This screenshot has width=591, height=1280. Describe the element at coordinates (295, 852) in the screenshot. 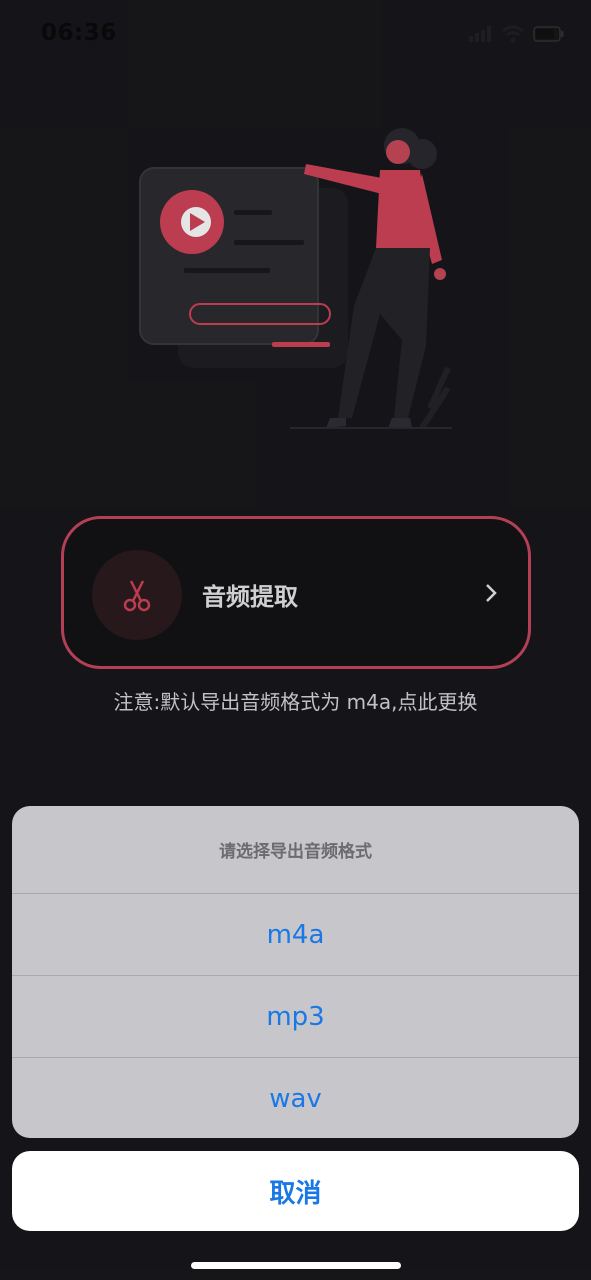

I see `sheet-title: 请选择导出音频格式` at that location.